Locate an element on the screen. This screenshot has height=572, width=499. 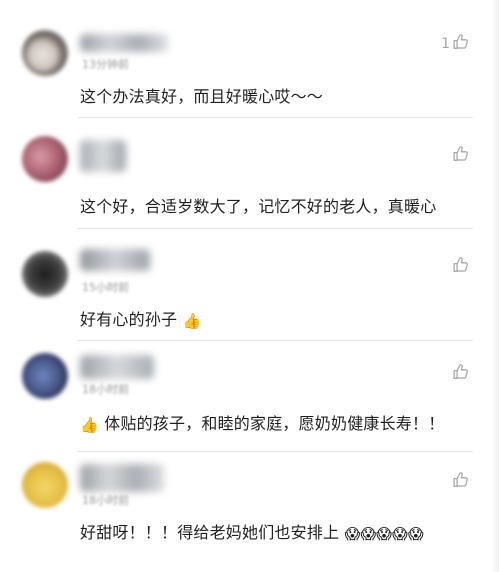
comment-text: 这个好，合适岁数大了，记忆不好的老人，真暖心 is located at coordinates (258, 207).